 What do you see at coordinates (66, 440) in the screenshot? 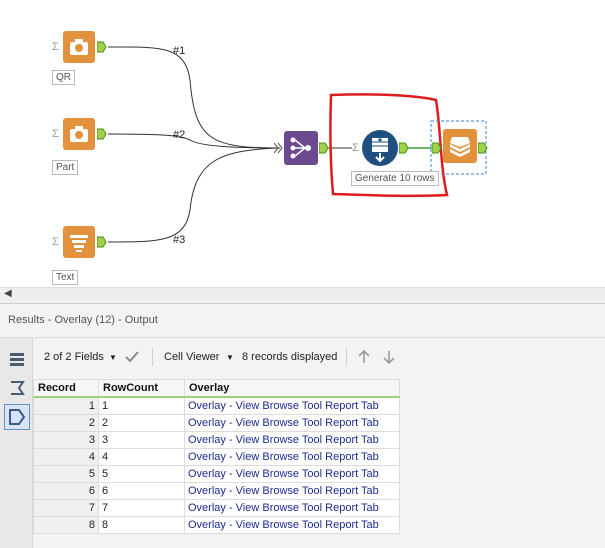
I see `cell-record: 3` at bounding box center [66, 440].